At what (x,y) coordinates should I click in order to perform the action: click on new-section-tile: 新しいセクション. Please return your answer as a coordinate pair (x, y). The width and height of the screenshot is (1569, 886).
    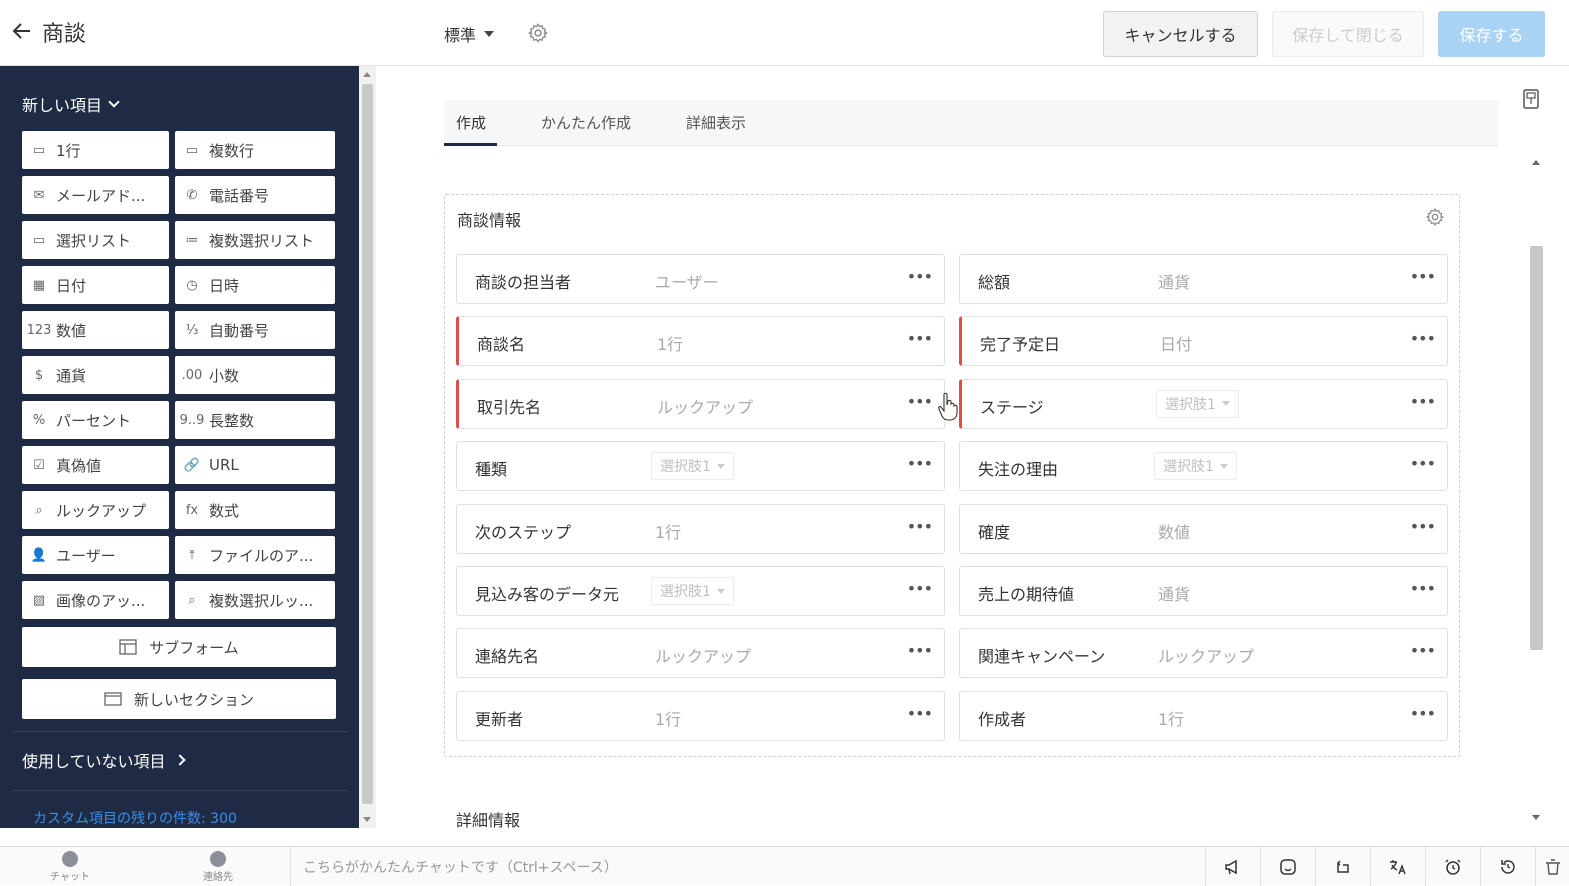
    Looking at the image, I should click on (179, 699).